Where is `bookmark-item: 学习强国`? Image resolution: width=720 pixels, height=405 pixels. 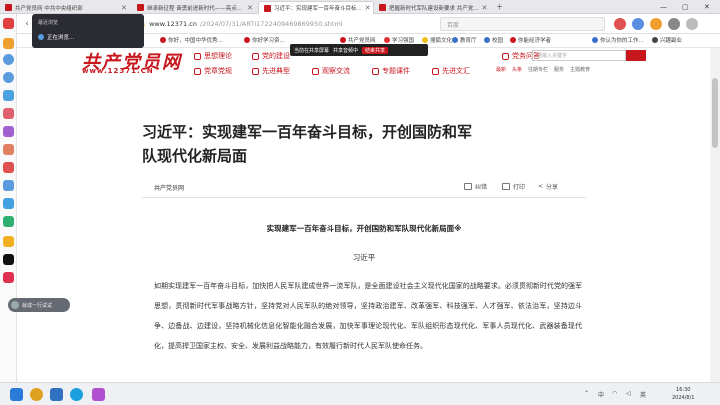
bookmark-item: 学习强国 is located at coordinates (399, 40).